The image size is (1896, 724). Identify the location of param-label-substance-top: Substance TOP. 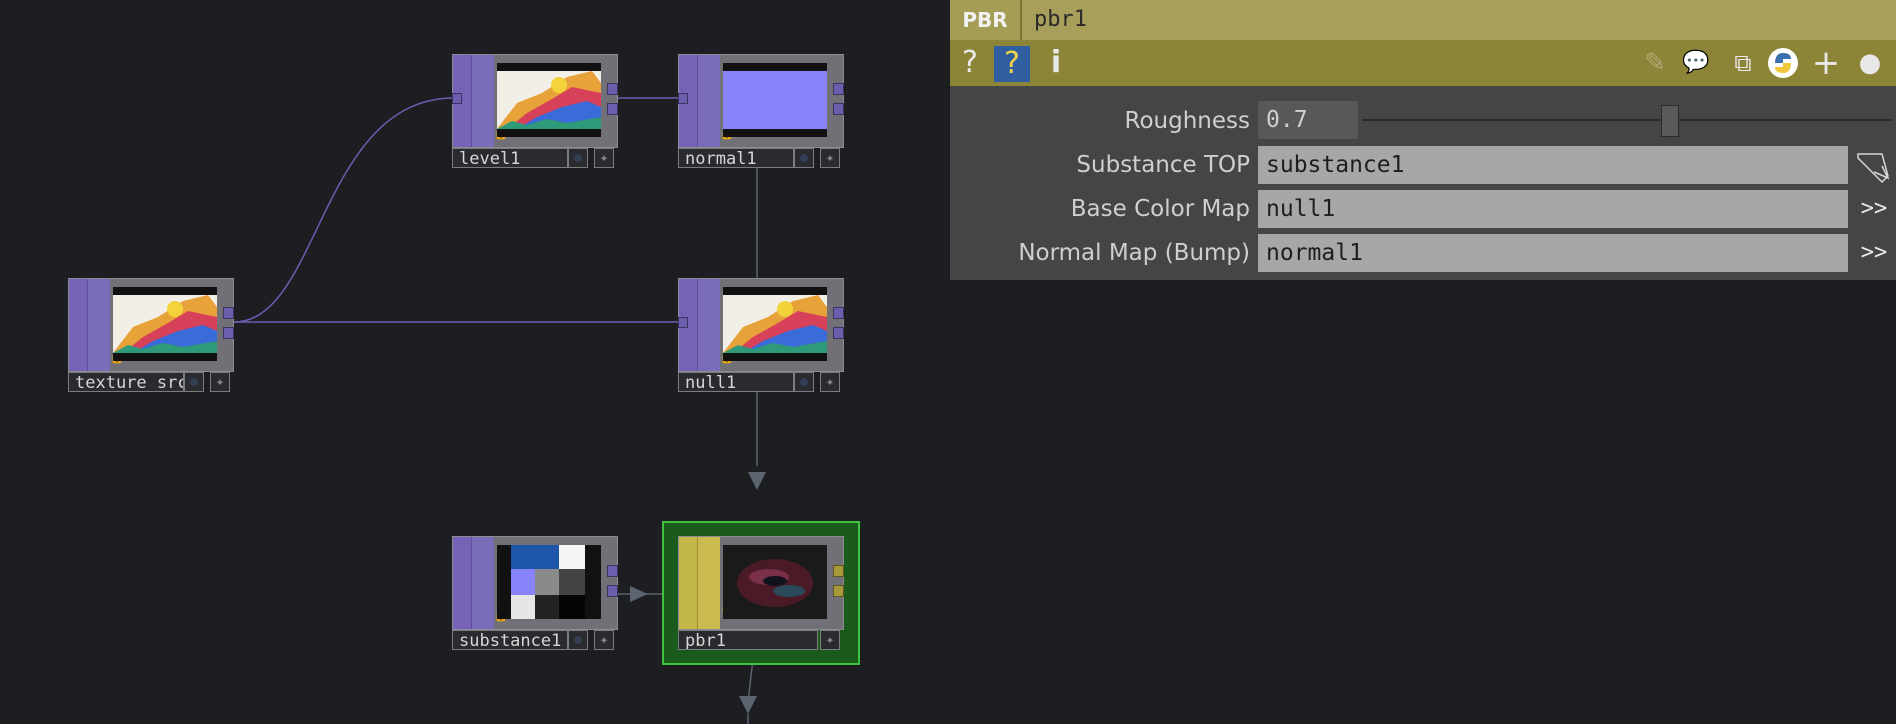
(1163, 165).